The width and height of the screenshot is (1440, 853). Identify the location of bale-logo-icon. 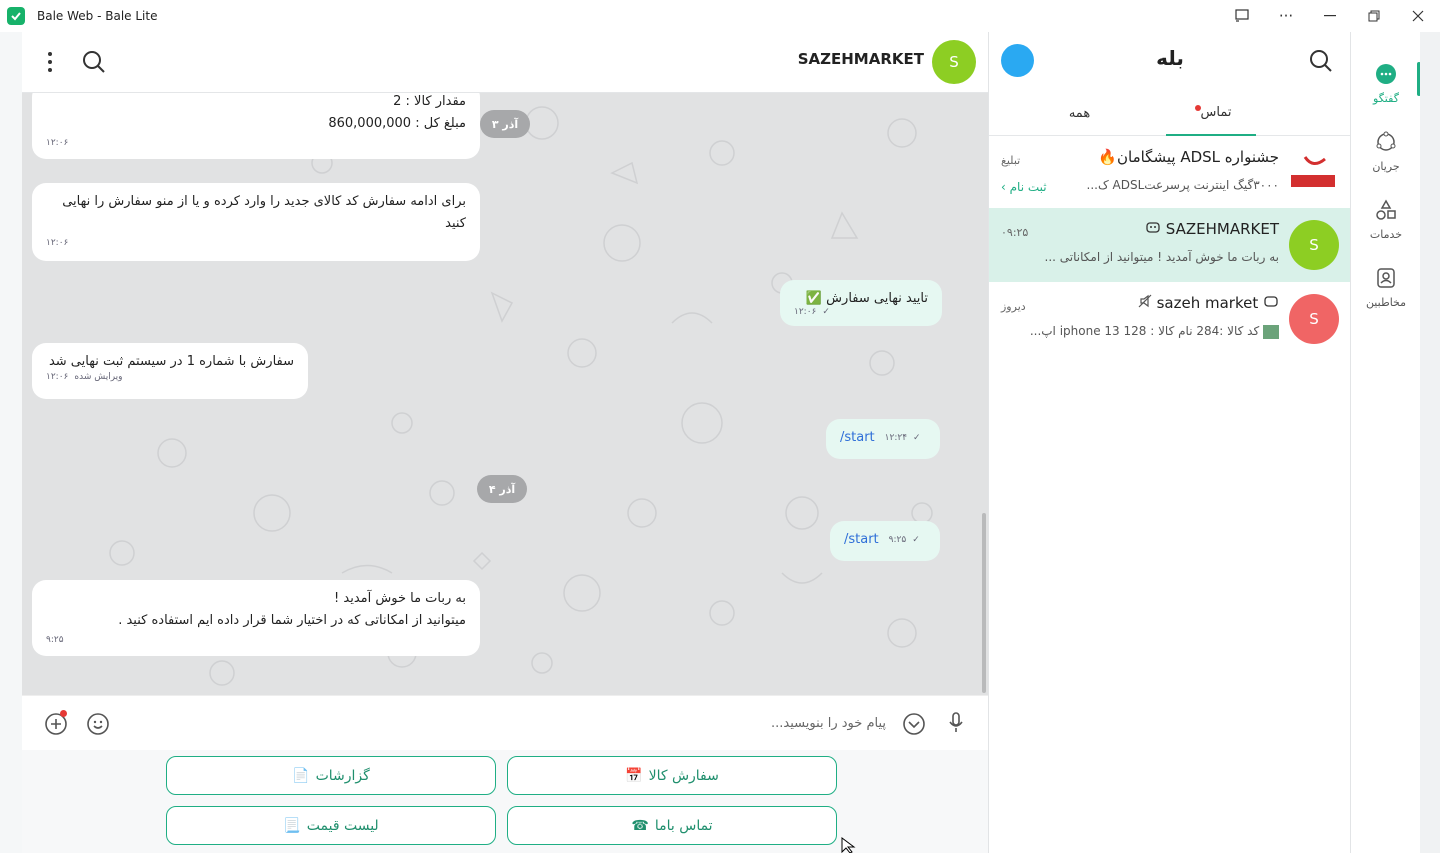
(16, 16).